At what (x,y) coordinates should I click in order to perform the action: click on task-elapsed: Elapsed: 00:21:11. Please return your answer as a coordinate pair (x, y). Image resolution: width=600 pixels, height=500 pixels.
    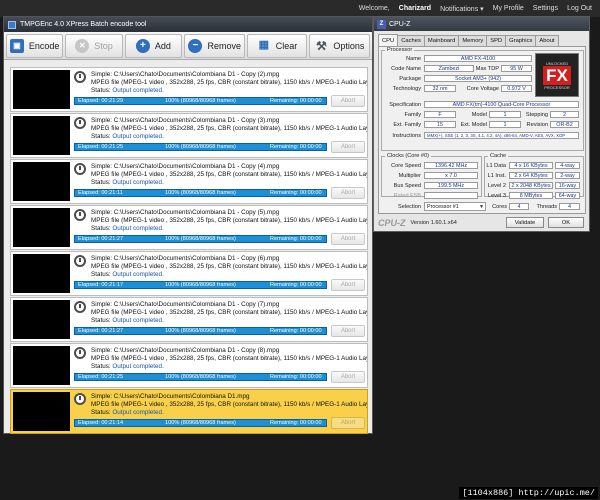
    Looking at the image, I should click on (100, 193).